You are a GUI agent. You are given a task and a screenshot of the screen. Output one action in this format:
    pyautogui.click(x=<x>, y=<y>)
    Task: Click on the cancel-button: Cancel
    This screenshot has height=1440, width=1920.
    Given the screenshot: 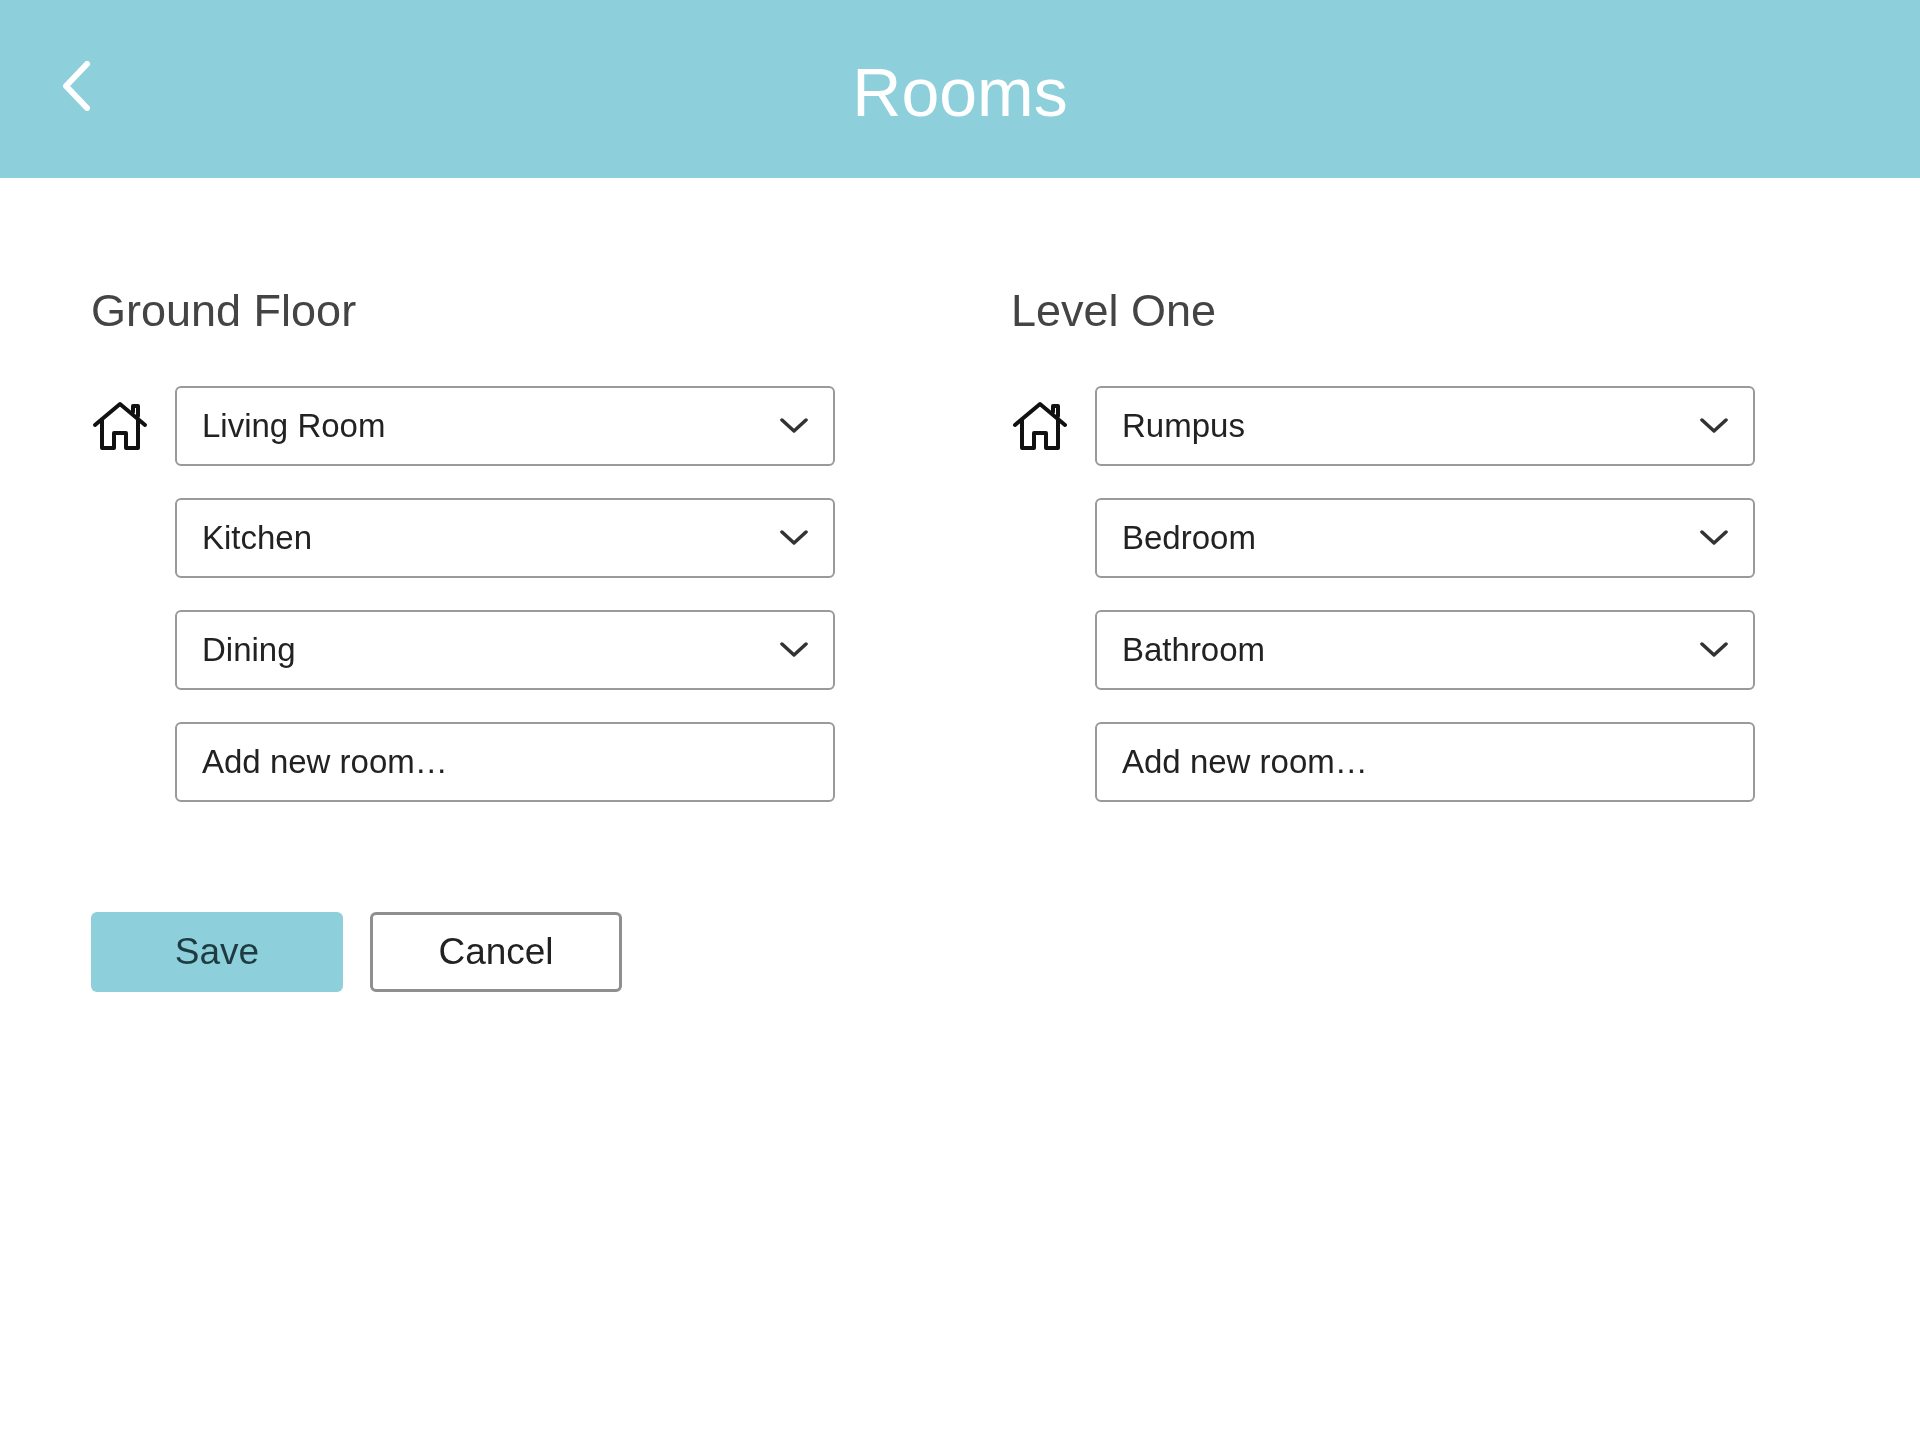 What is the action you would take?
    pyautogui.click(x=496, y=952)
    